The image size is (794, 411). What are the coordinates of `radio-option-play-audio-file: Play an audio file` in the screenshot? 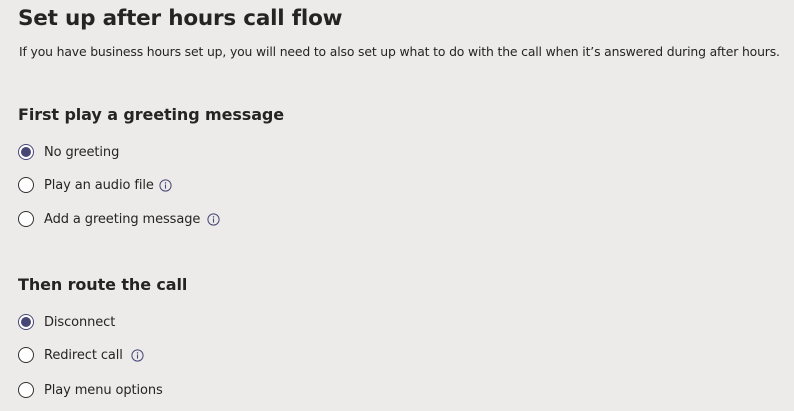 It's located at (95, 185).